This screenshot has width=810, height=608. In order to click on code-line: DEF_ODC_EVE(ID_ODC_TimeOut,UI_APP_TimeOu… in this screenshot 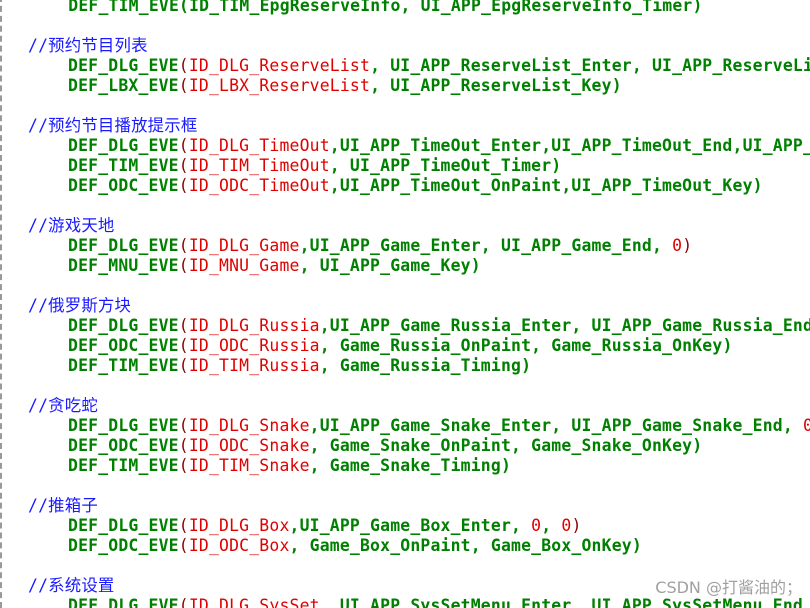, I will do `click(406, 186)`.